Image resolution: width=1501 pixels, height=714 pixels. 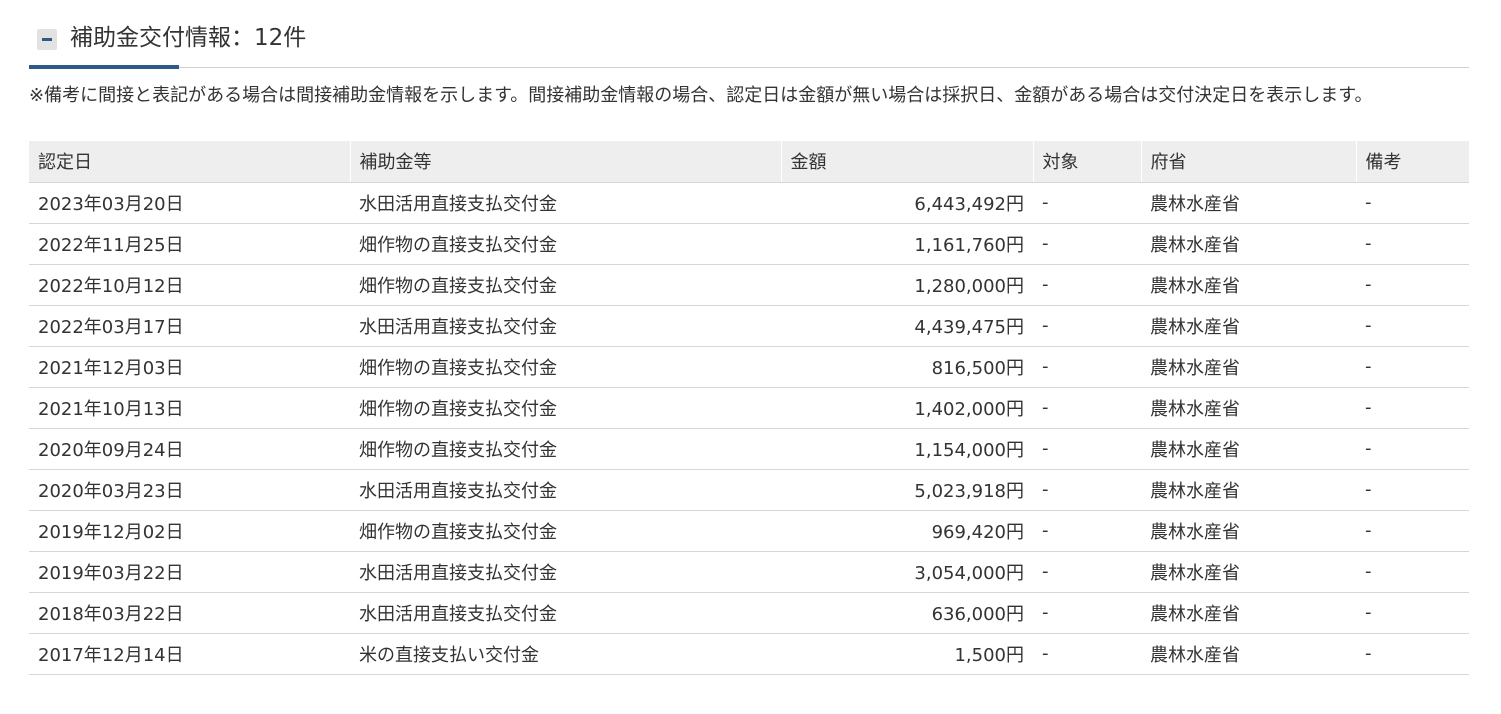 I want to click on column-header-remarks: 備考, so click(x=1412, y=162).